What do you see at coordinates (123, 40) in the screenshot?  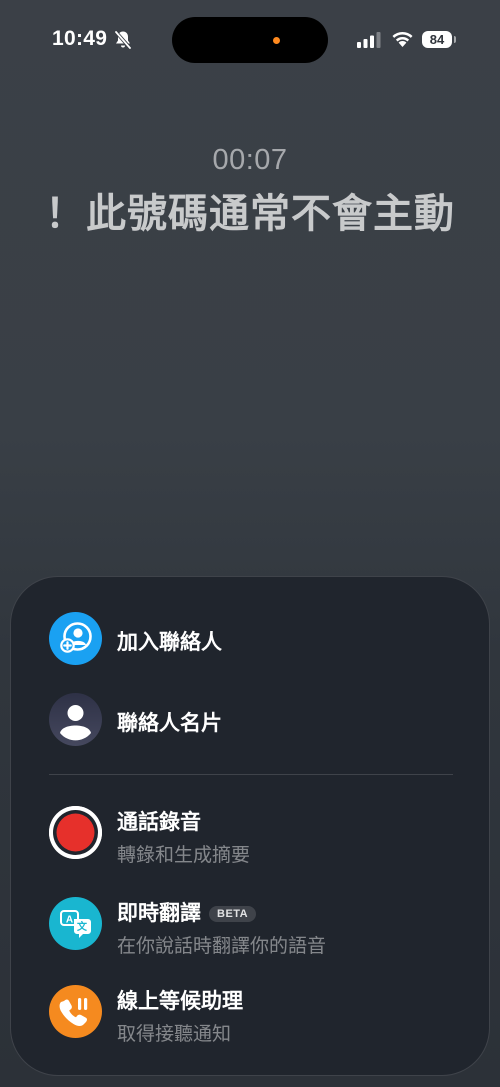 I see `bell-off-icon` at bounding box center [123, 40].